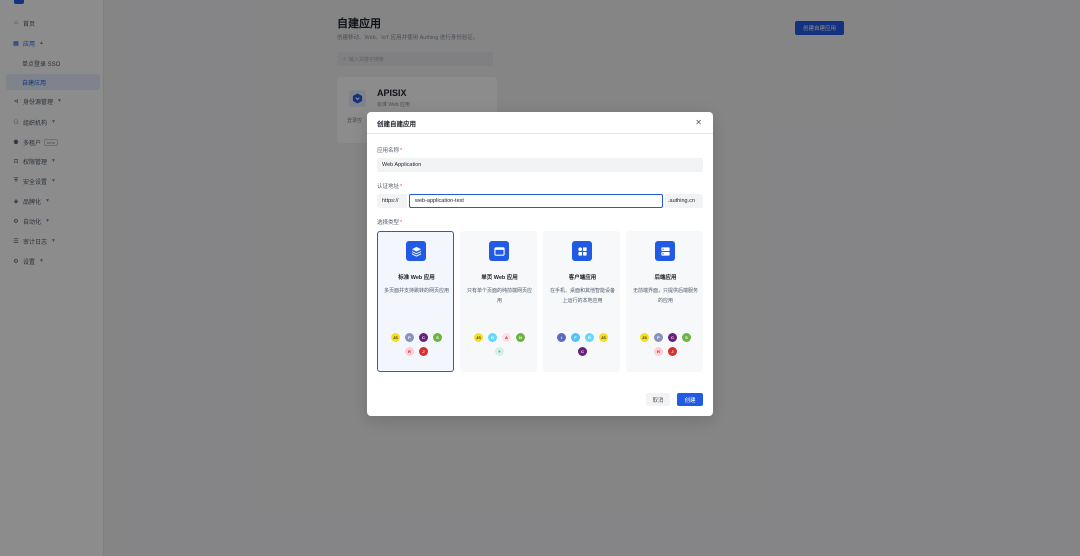 This screenshot has height=556, width=1080. I want to click on close-icon: ✕, so click(698, 123).